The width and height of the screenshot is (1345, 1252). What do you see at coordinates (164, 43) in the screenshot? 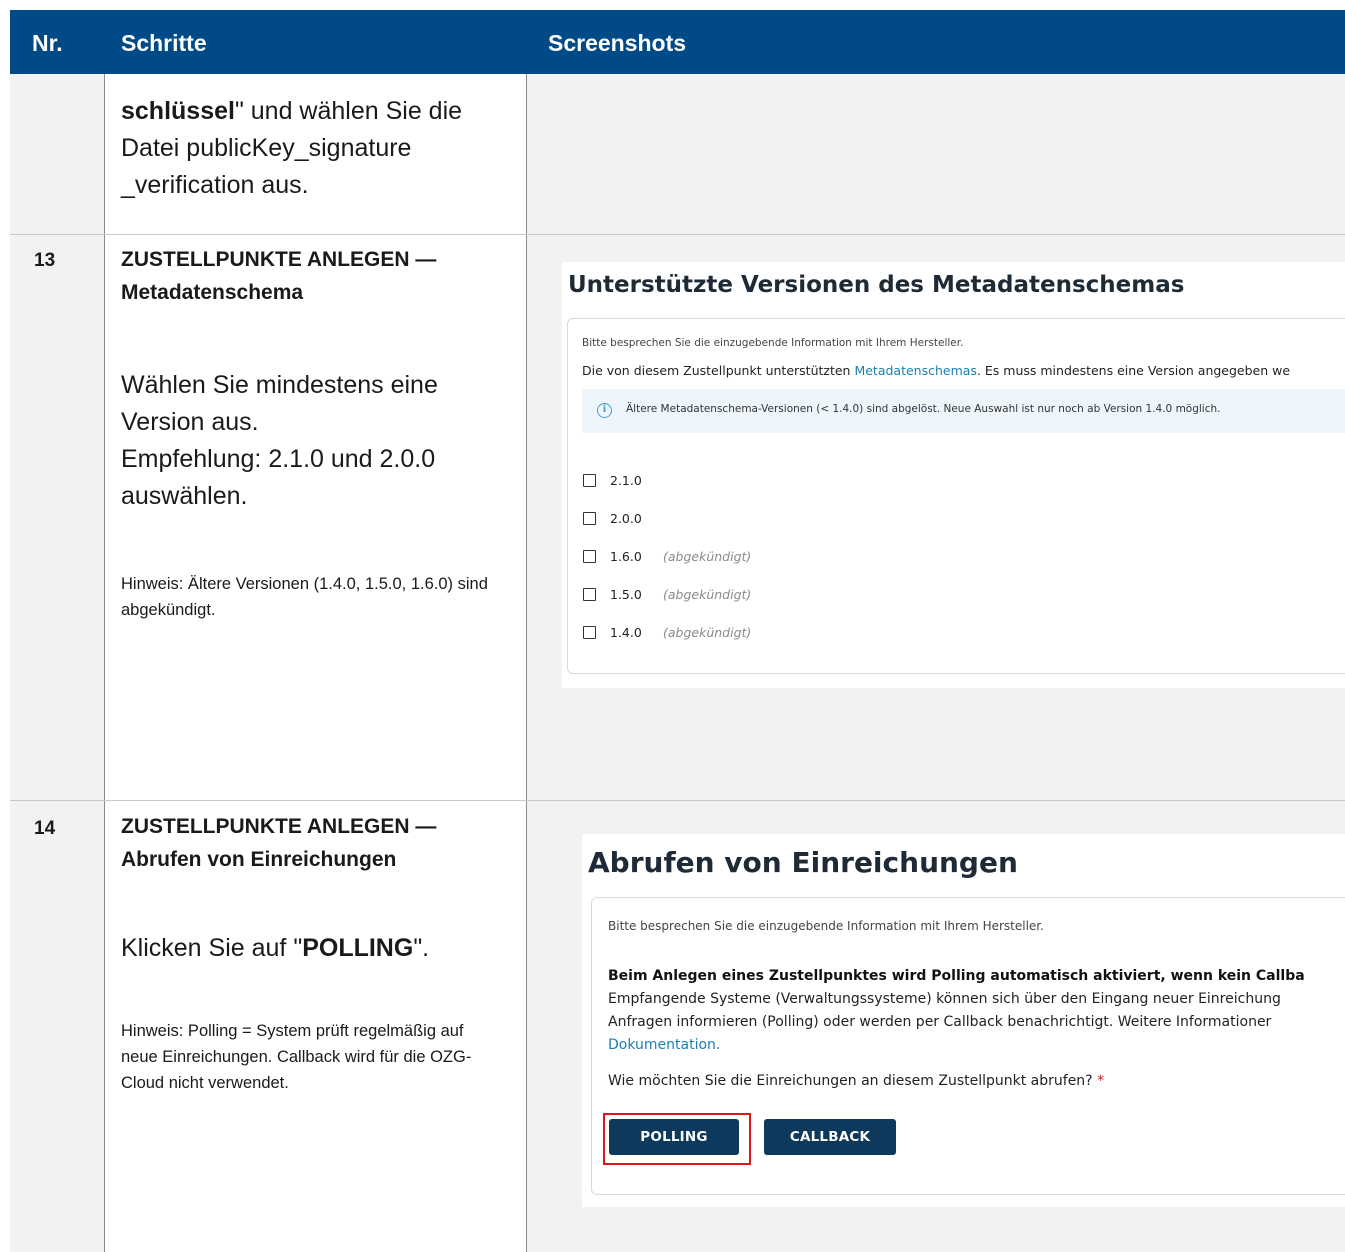
I see `header-steps: Schritte` at bounding box center [164, 43].